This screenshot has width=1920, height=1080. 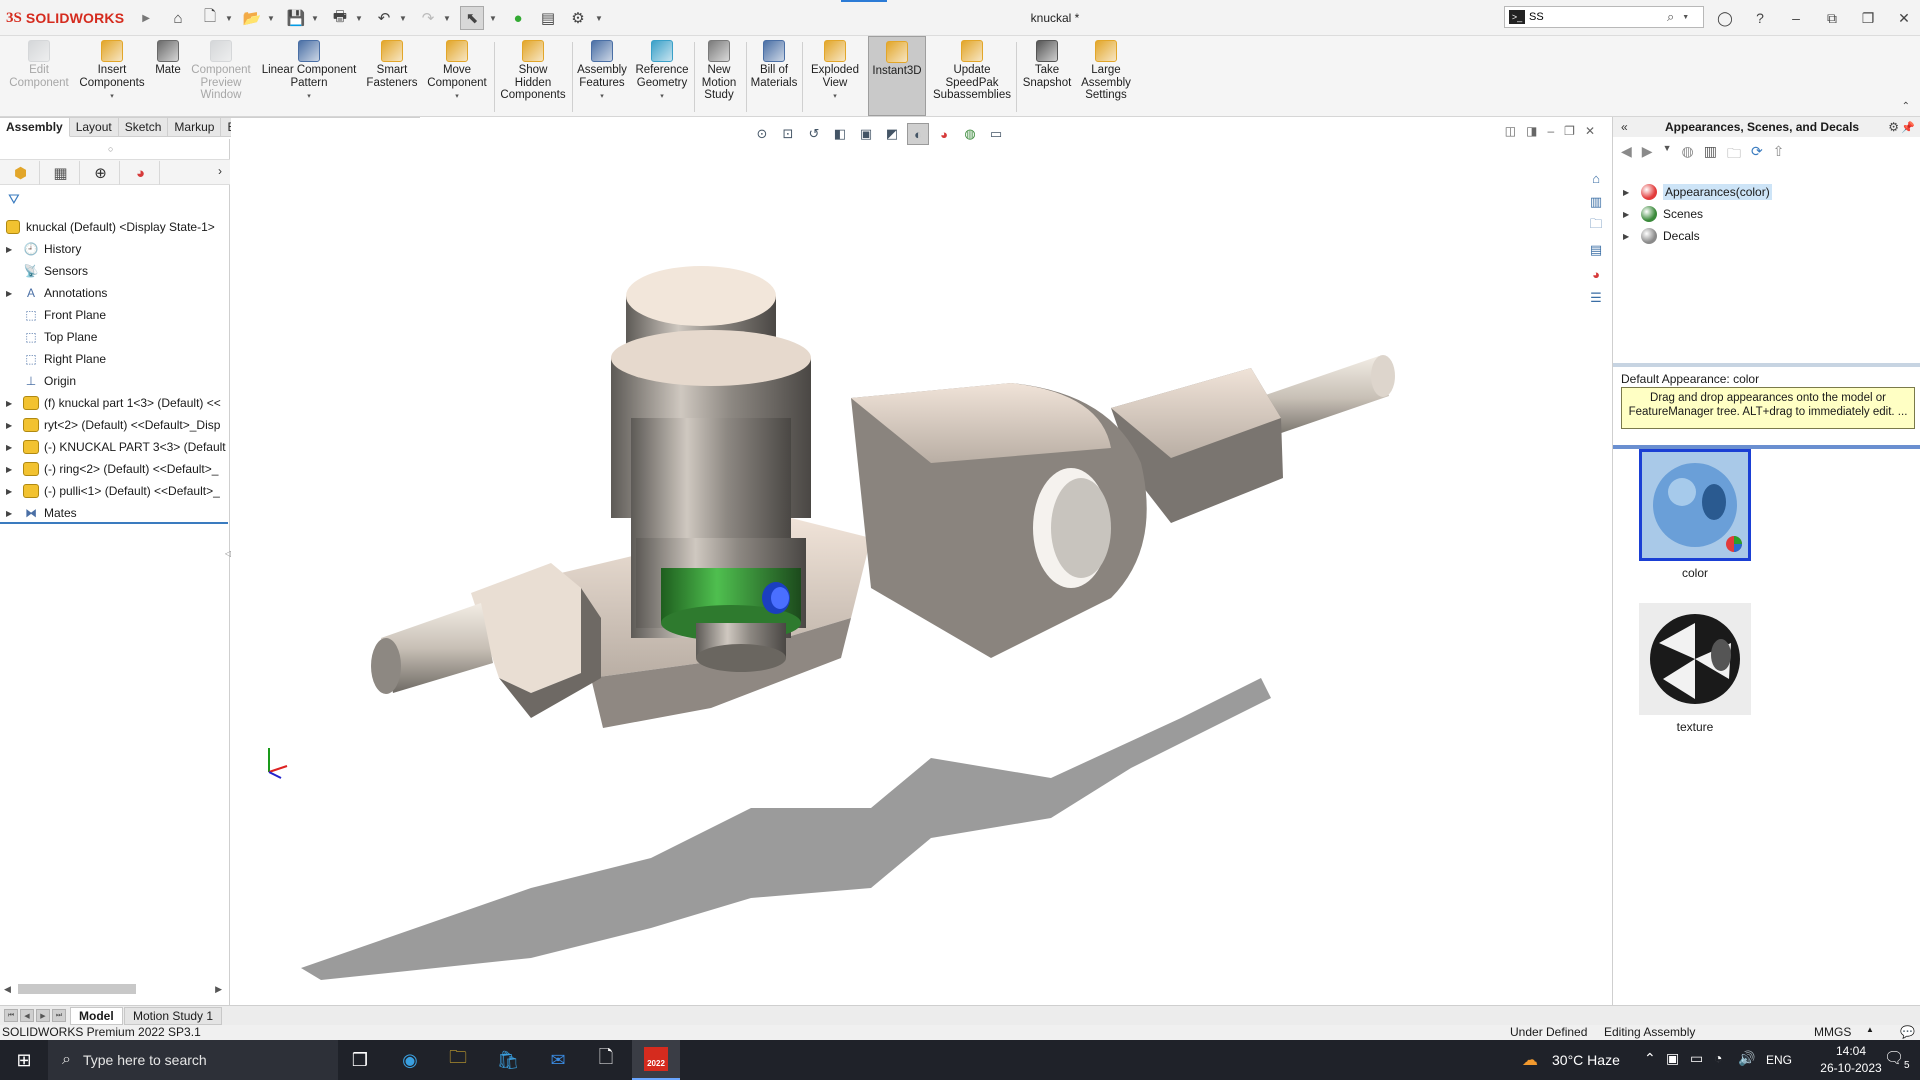 I want to click on property-manager-tab-icon: ▦, so click(x=61, y=173).